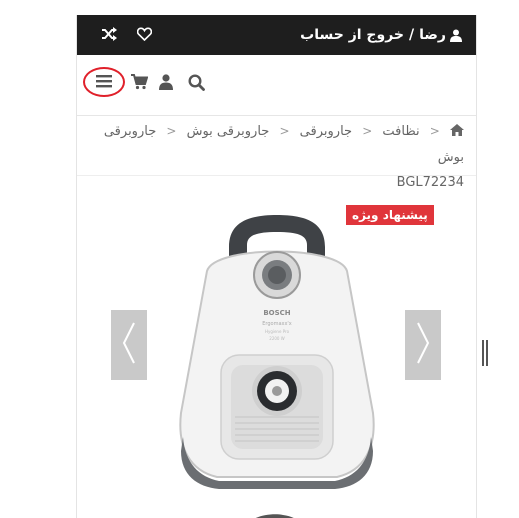 This screenshot has width=519, height=518. What do you see at coordinates (277, 324) in the screenshot?
I see `model-label: Ergomaxx'x` at bounding box center [277, 324].